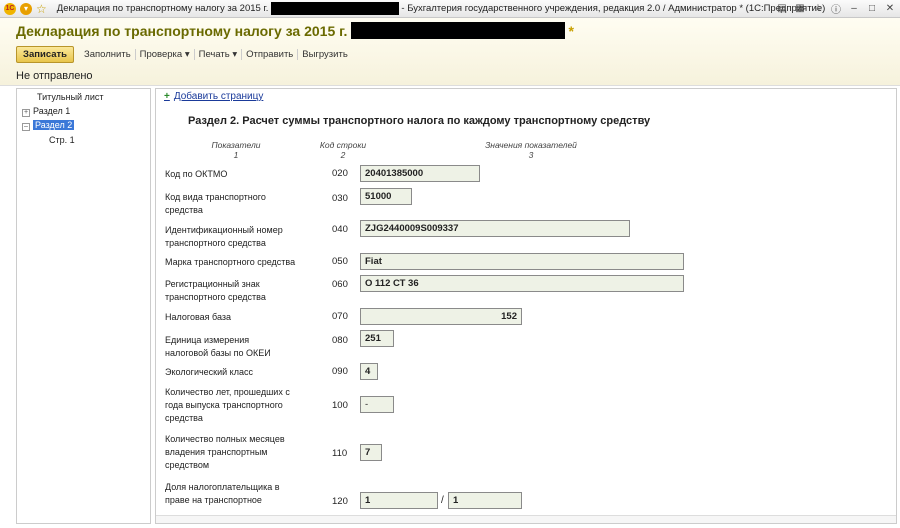 This screenshot has height=528, width=900. I want to click on vehicle-brand-field: Fiat, so click(522, 261).